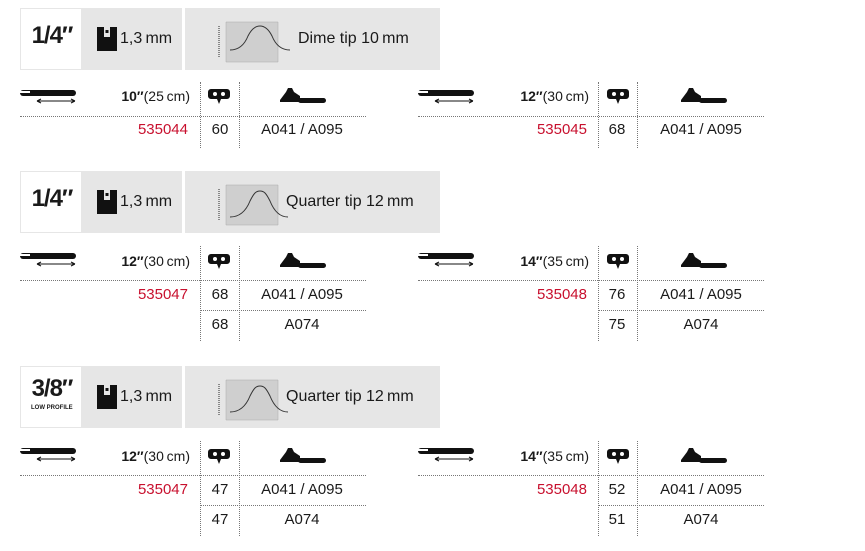 The width and height of the screenshot is (865, 551). I want to click on tip-label: Dime tip 10 mm, so click(353, 38).